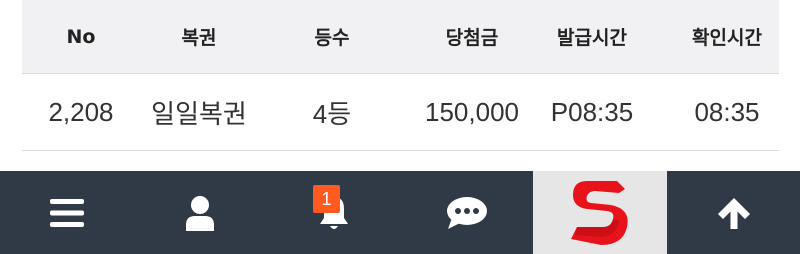 The height and width of the screenshot is (254, 800). I want to click on s-logo, so click(599, 212).